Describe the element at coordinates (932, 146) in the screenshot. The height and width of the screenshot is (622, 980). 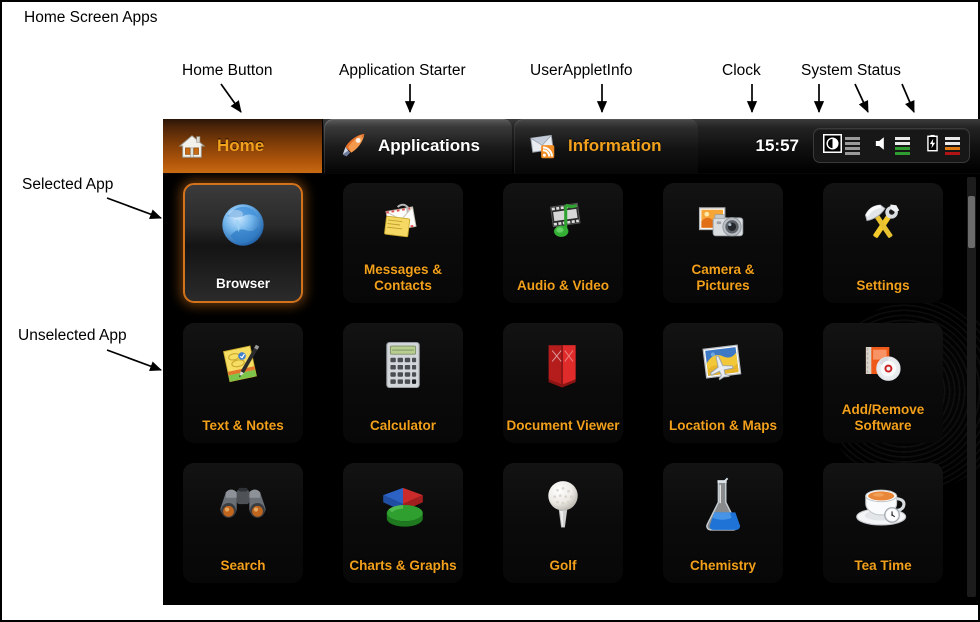
I see `battery-icon` at that location.